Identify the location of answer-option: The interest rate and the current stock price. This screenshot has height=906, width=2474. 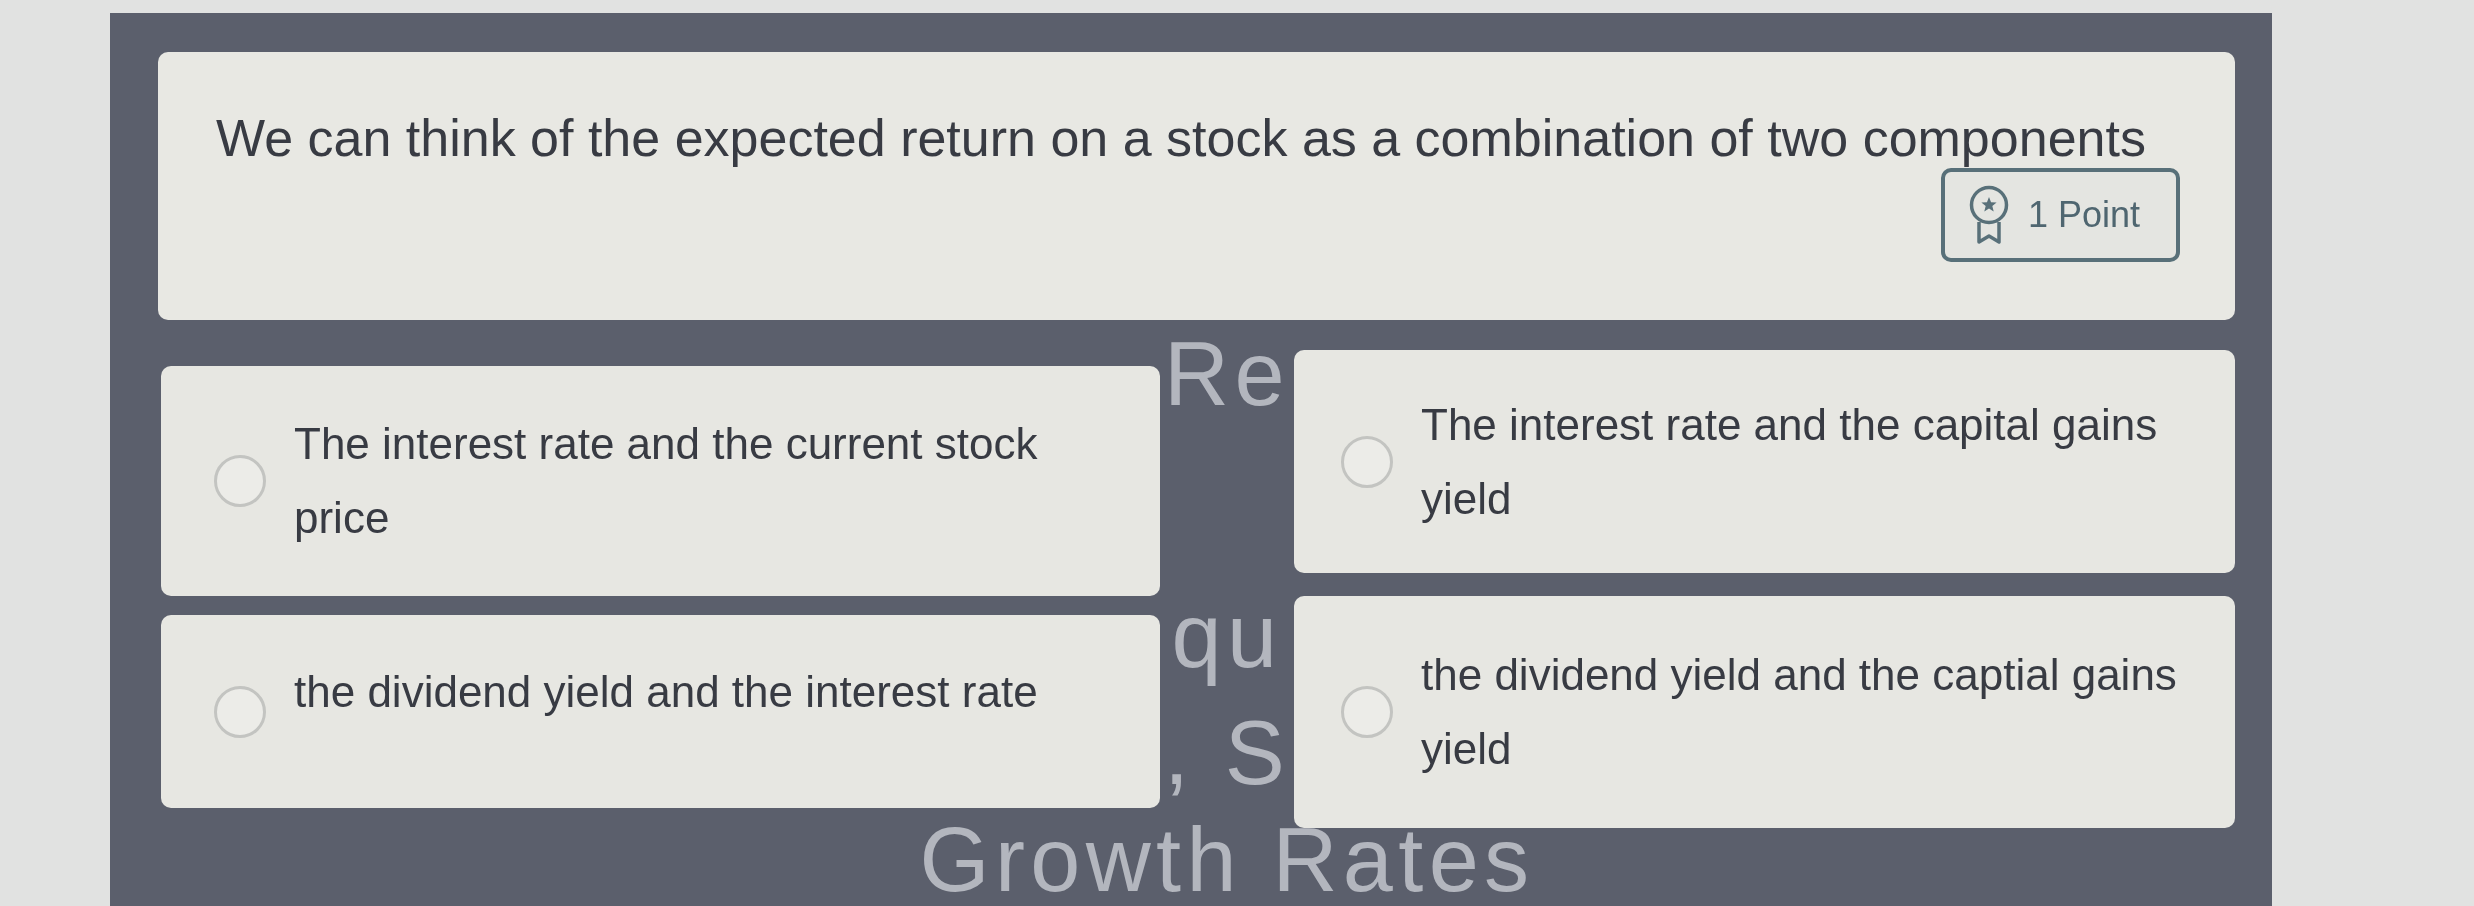
(660, 481).